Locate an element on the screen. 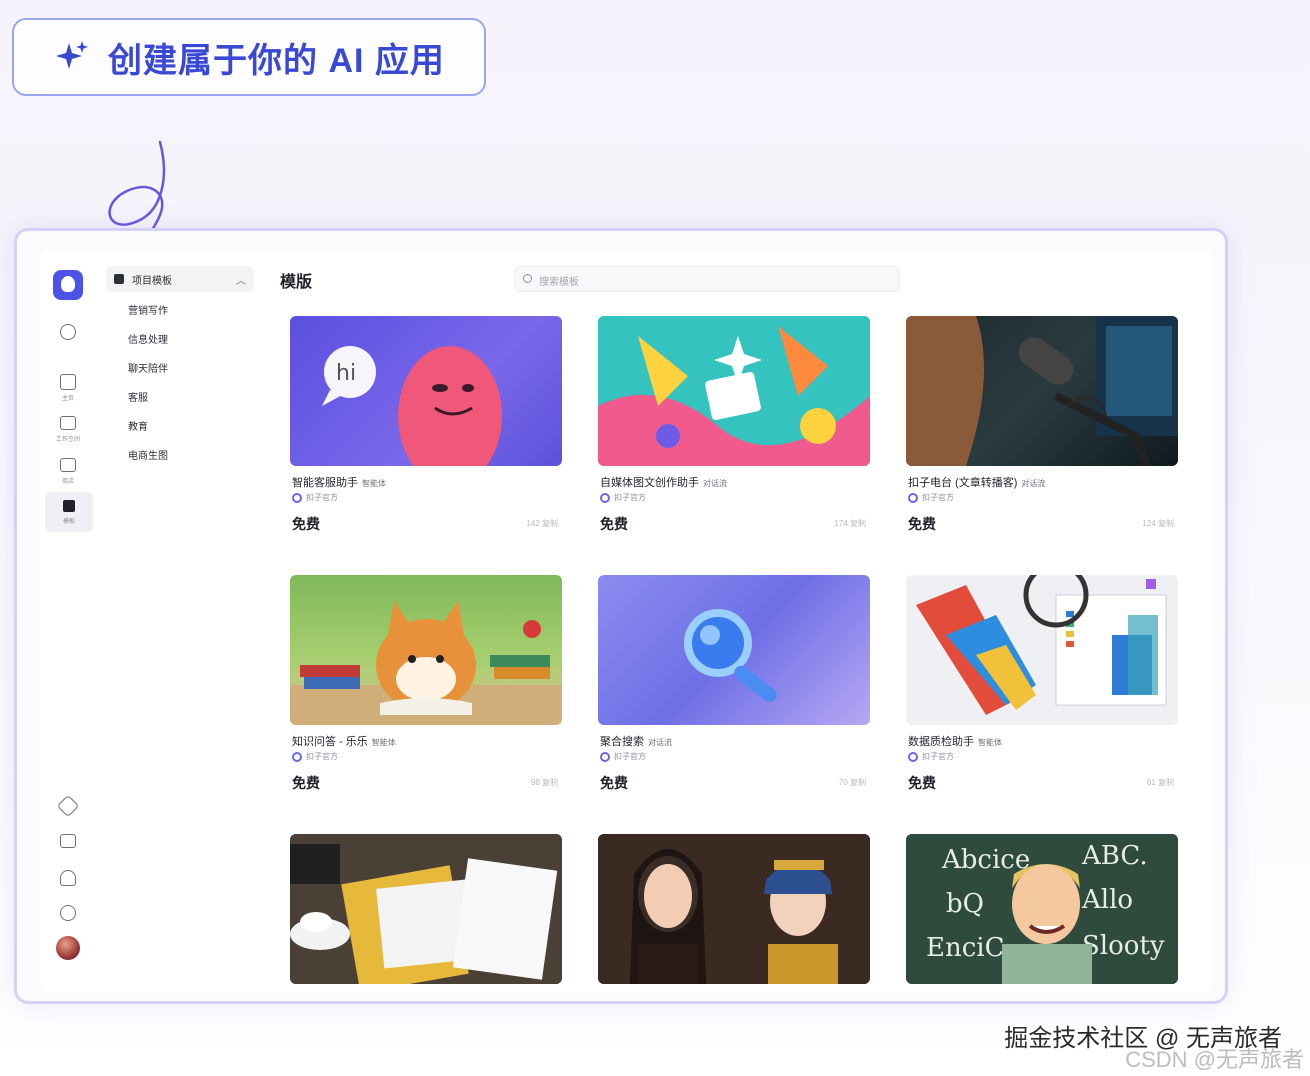  category-panel: 项目模板 ︿ 营销写作 信息处理 聊天陪伴 客服 教育 电商生图 is located at coordinates (181, 621).